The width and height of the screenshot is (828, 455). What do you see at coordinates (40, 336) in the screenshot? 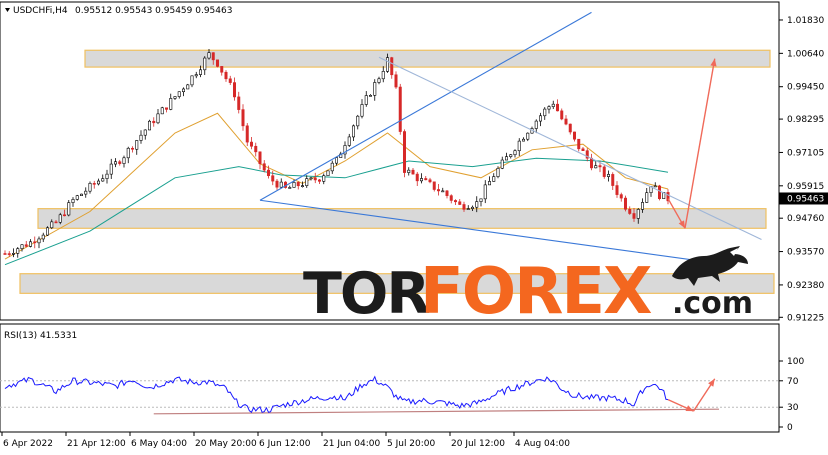
I see `rsi-label: RSI(13) 41.5331` at bounding box center [40, 336].